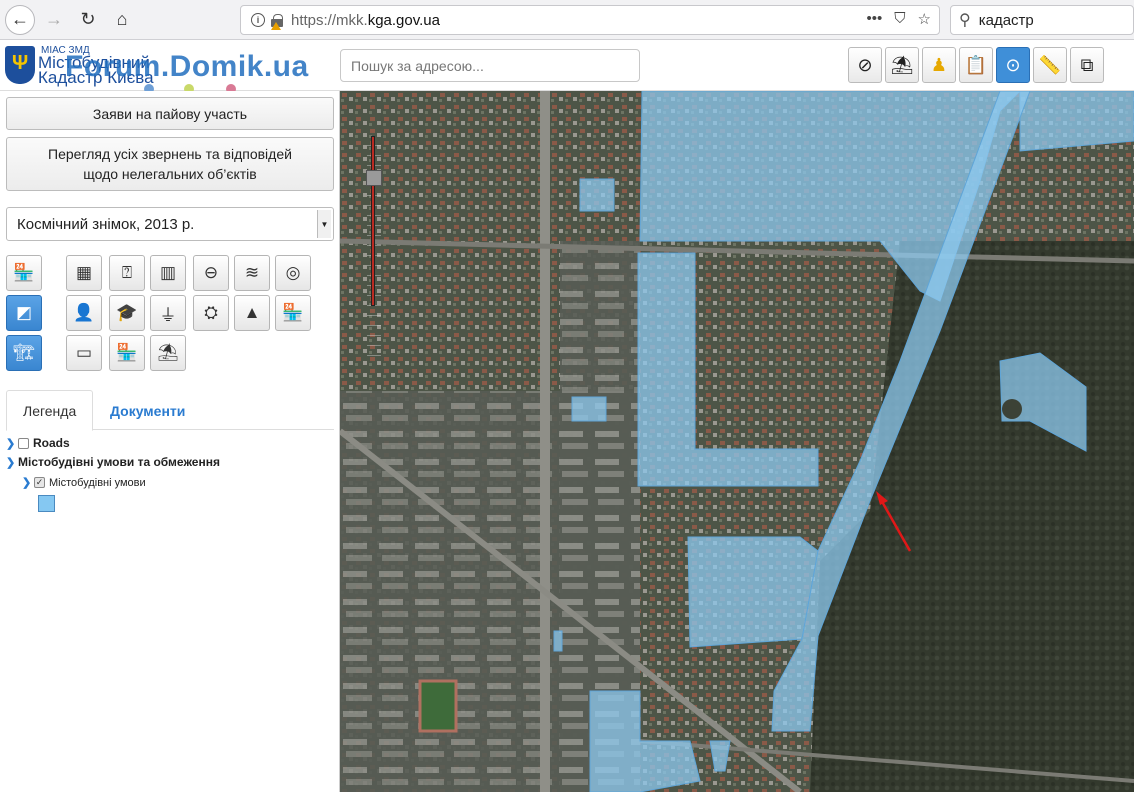 Image resolution: width=1134 pixels, height=792 pixels. What do you see at coordinates (119, 462) in the screenshot?
I see `tree-label-group: Містобудівні умови та обмеження` at bounding box center [119, 462].